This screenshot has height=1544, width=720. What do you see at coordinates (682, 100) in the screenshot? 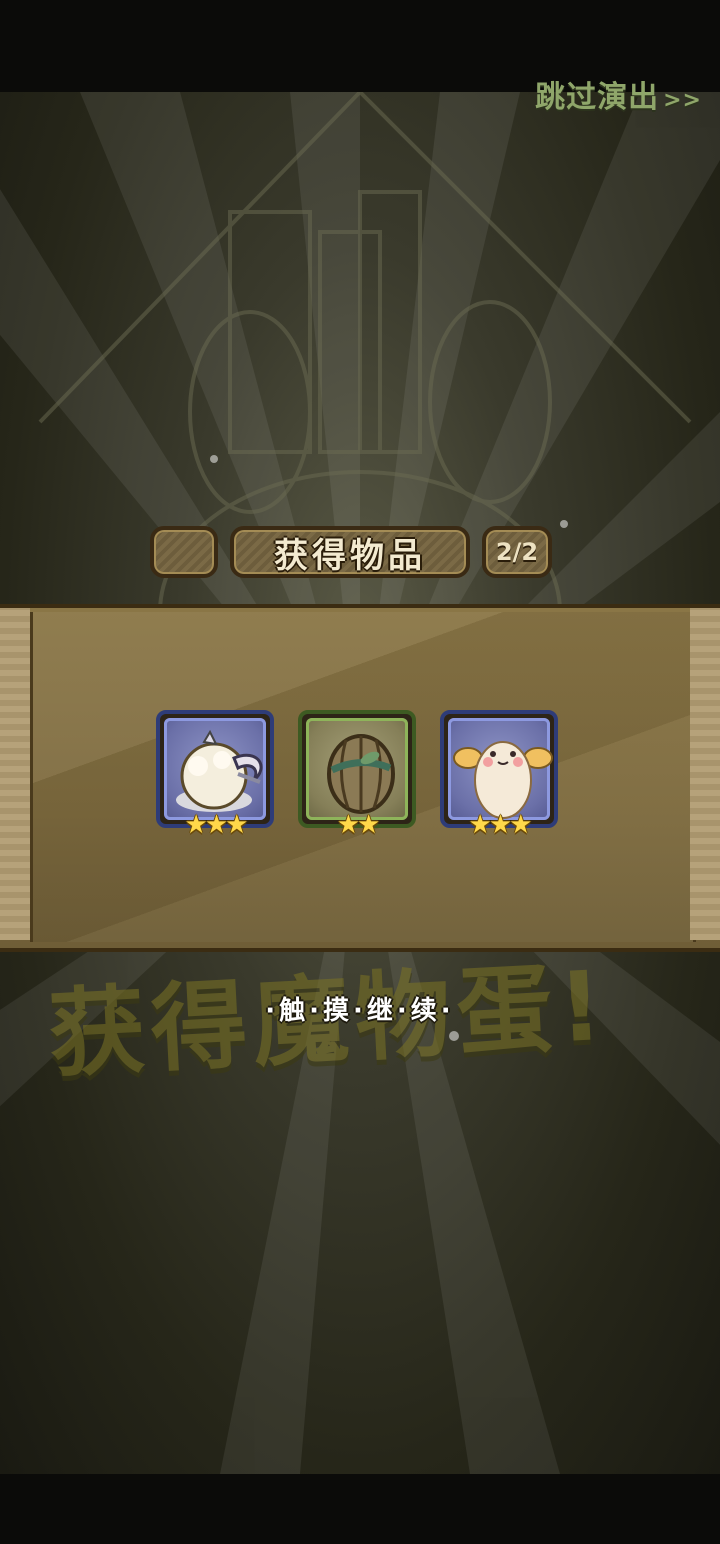
I see `skip-arrows-icon: >>` at bounding box center [682, 100].